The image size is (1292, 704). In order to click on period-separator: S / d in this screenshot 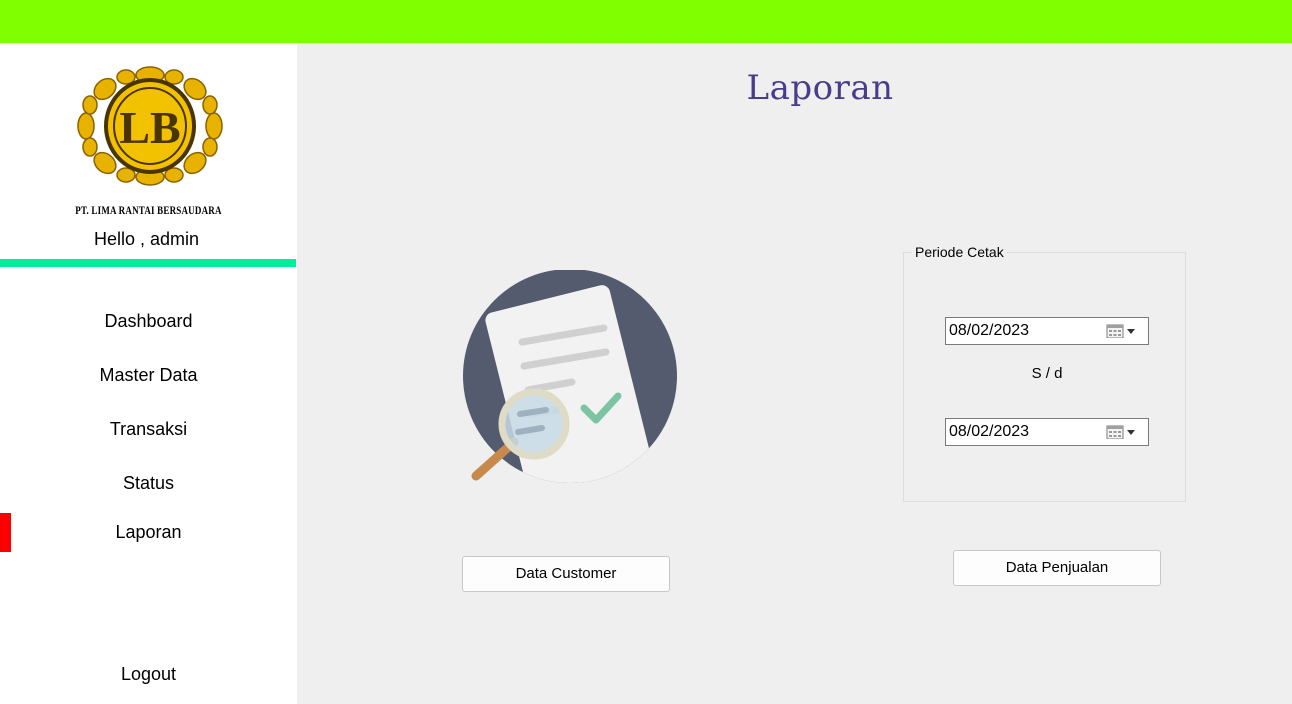, I will do `click(1047, 373)`.